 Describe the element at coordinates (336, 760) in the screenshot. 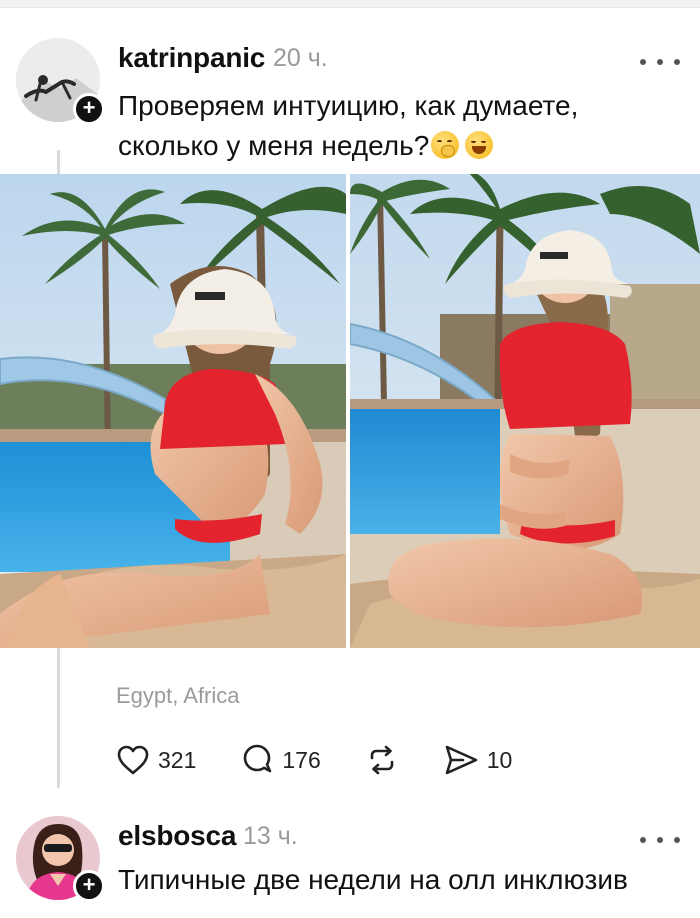

I see `post-actions: 321 176 10` at that location.